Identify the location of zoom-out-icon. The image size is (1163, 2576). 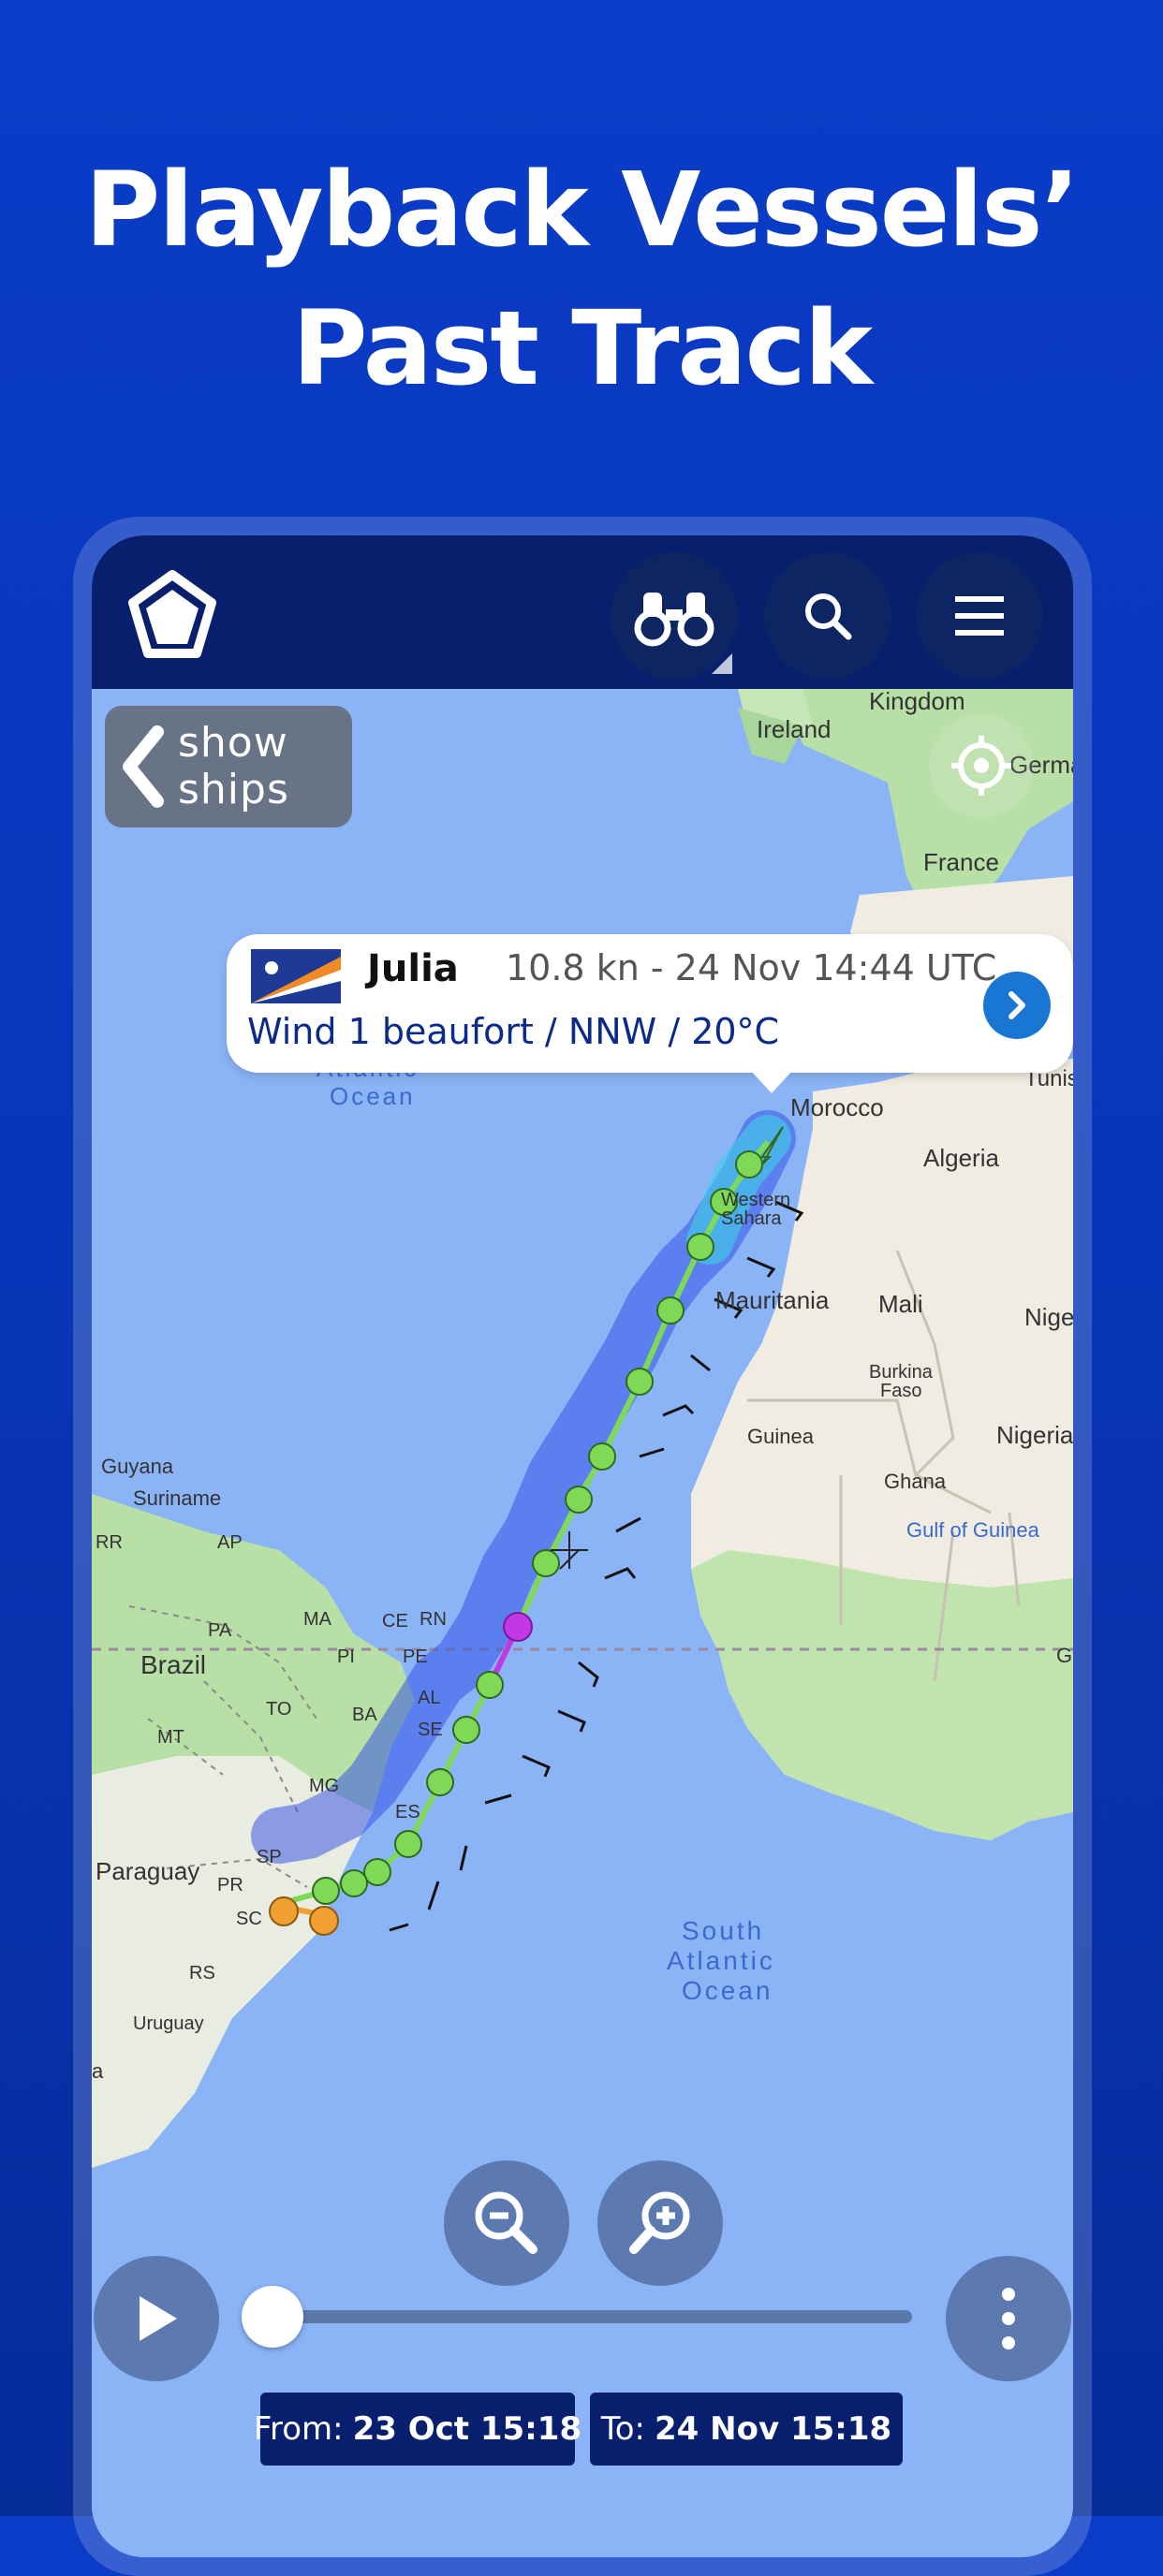
(506, 2222).